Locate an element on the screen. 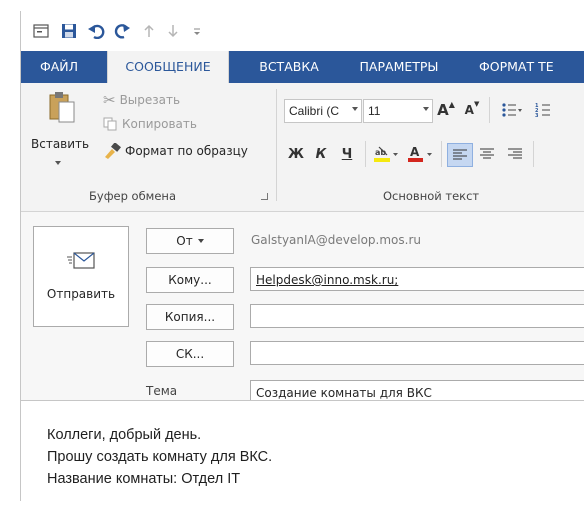  from-value: GalstyanIA@develop.mos.ru is located at coordinates (336, 240).